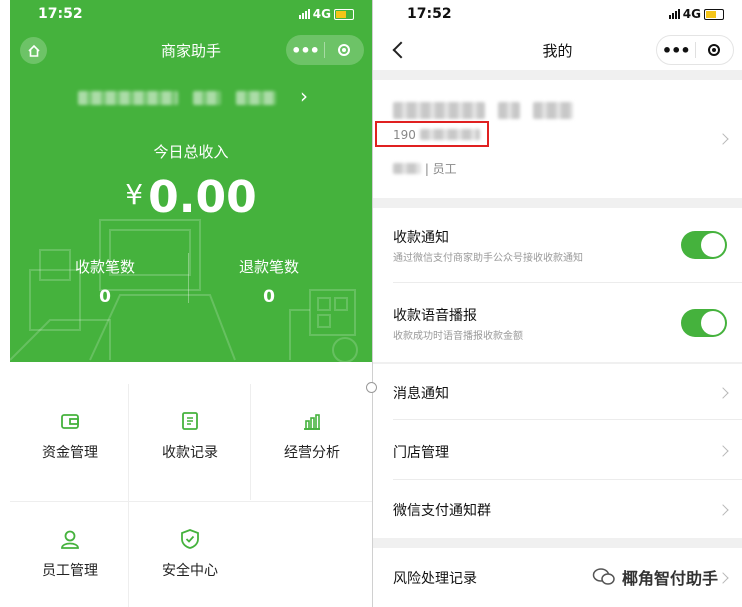  What do you see at coordinates (435, 316) in the screenshot?
I see `setting-title: 收款语音播报` at bounding box center [435, 316].